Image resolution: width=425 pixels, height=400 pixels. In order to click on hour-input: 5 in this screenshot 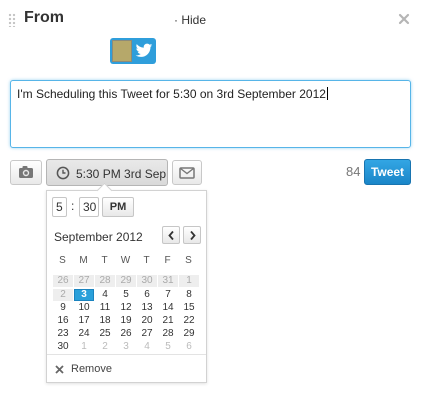, I will do `click(59, 207)`.